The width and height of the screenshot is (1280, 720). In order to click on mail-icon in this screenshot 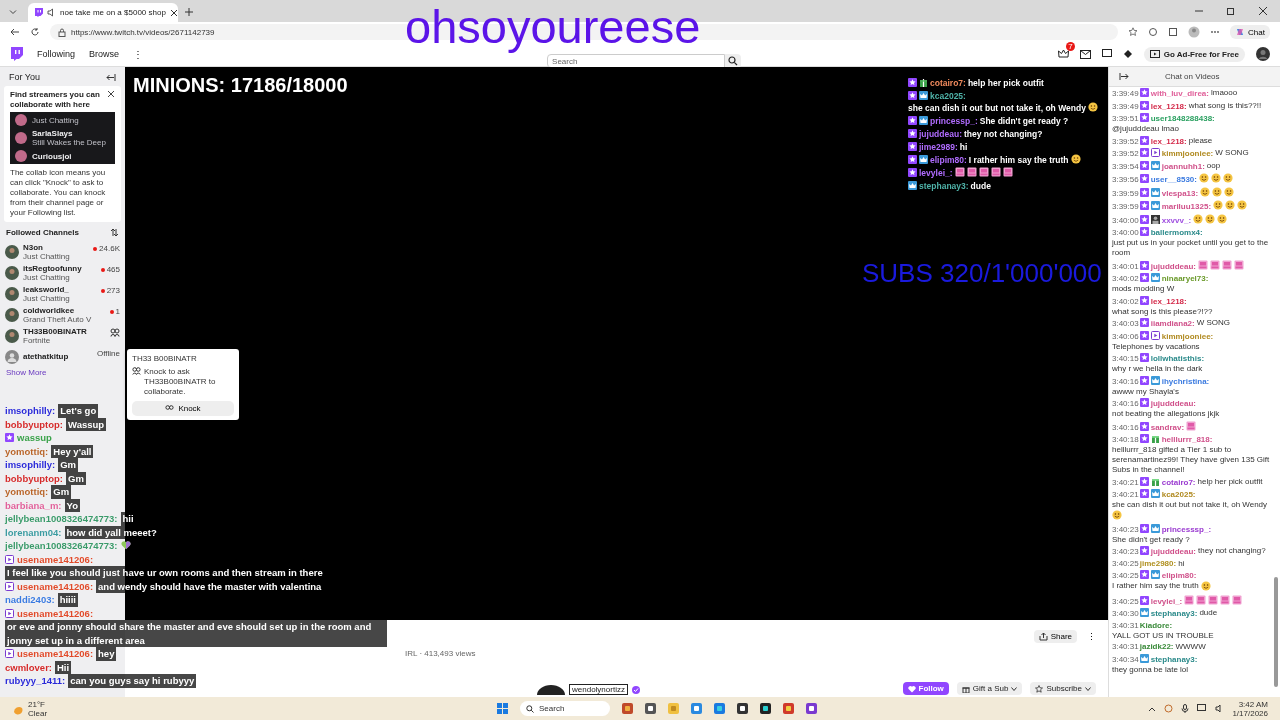, I will do `click(1085, 54)`.